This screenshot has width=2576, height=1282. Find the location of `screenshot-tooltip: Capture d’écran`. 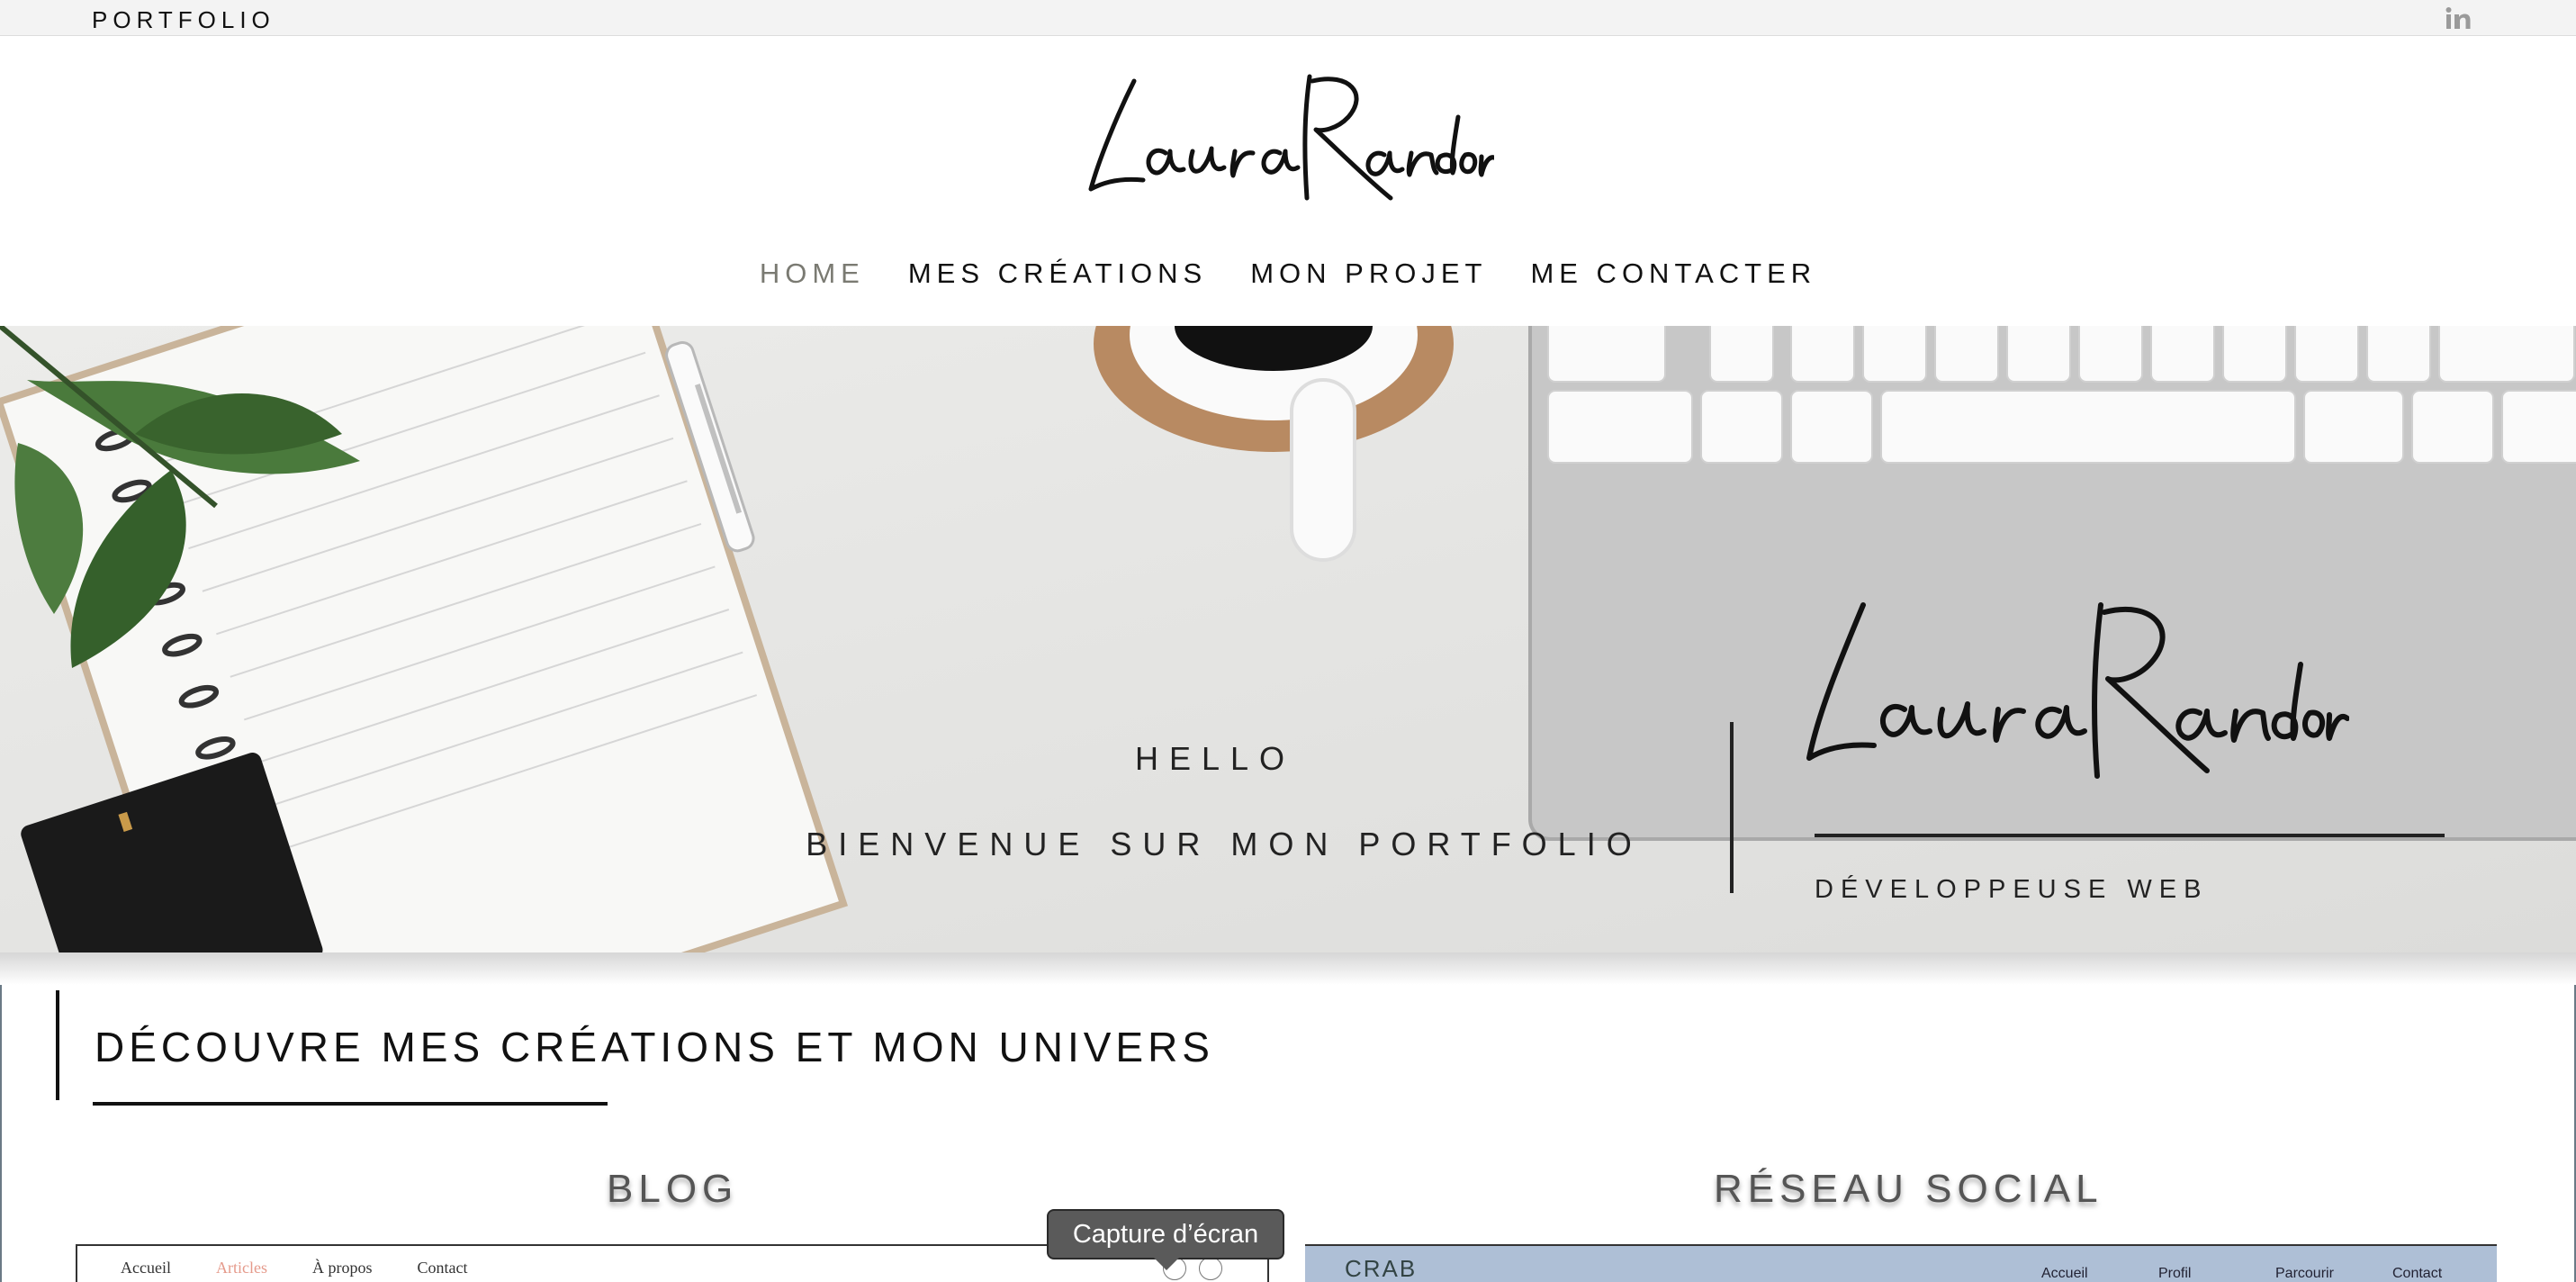

screenshot-tooltip: Capture d’écran is located at coordinates (1165, 1234).